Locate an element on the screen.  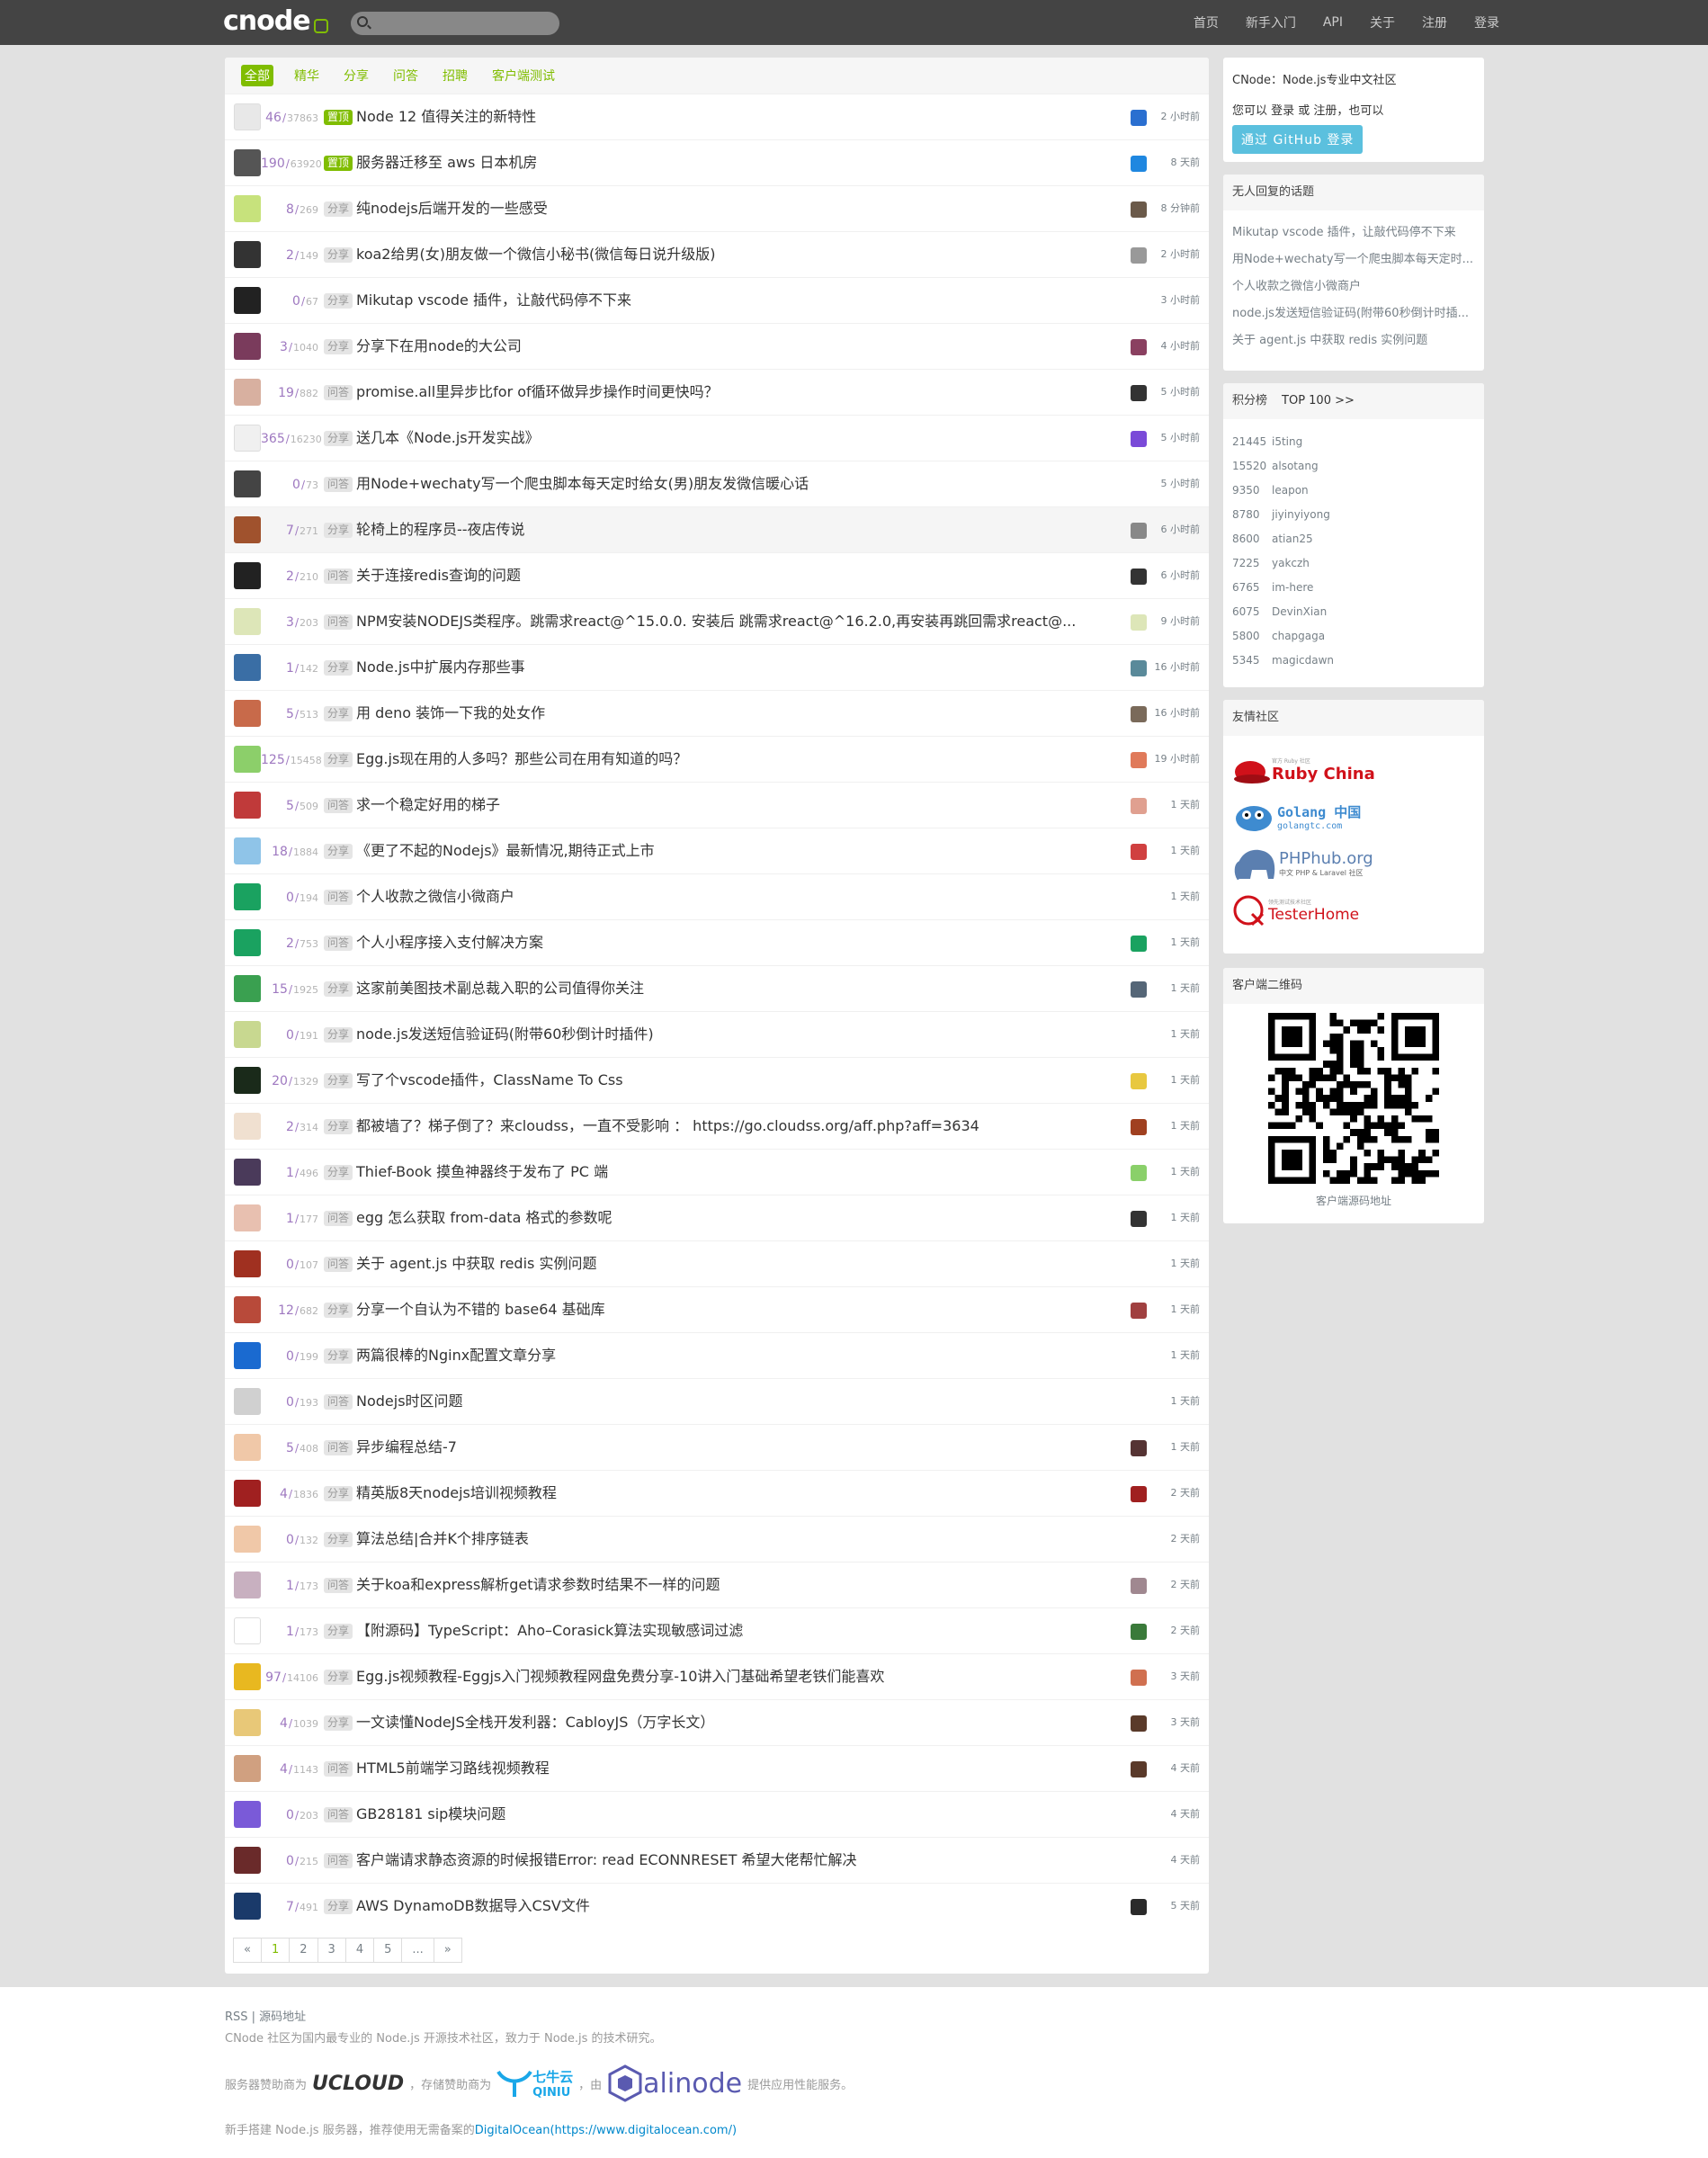
topic-title: 服务器迁移至 aws 日本机房 is located at coordinates (738, 163).